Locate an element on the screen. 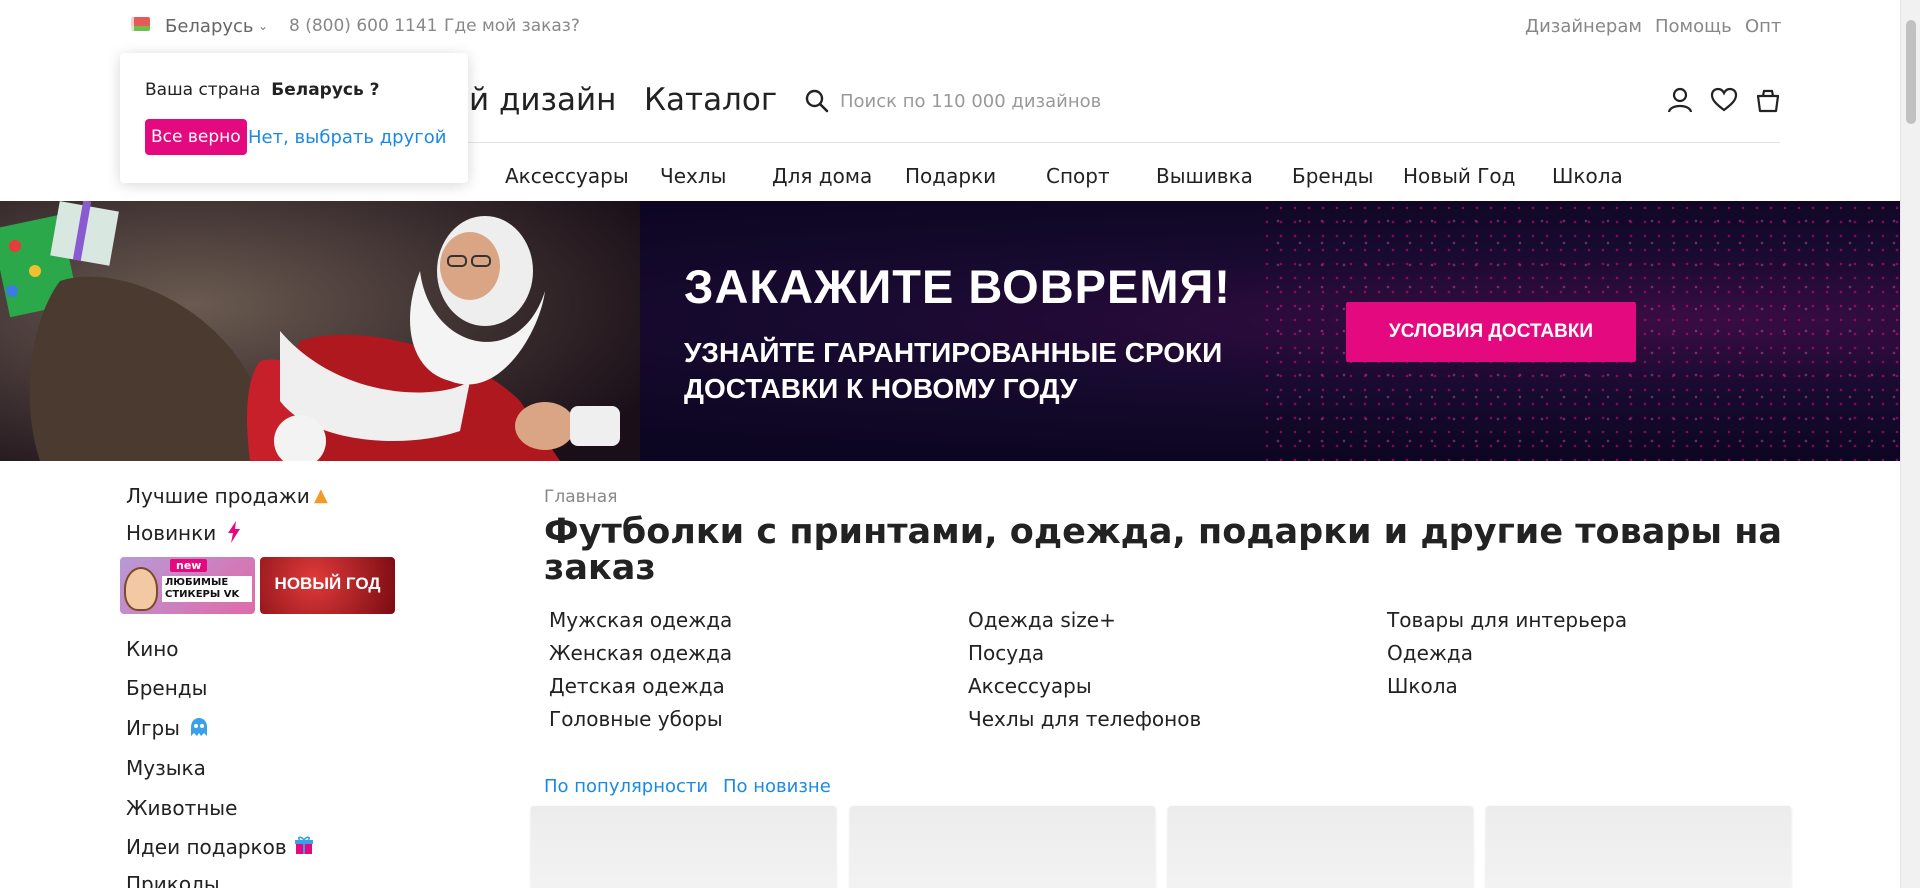 This screenshot has width=1920, height=888. sort-by-popularity-link: По популярности is located at coordinates (626, 786).